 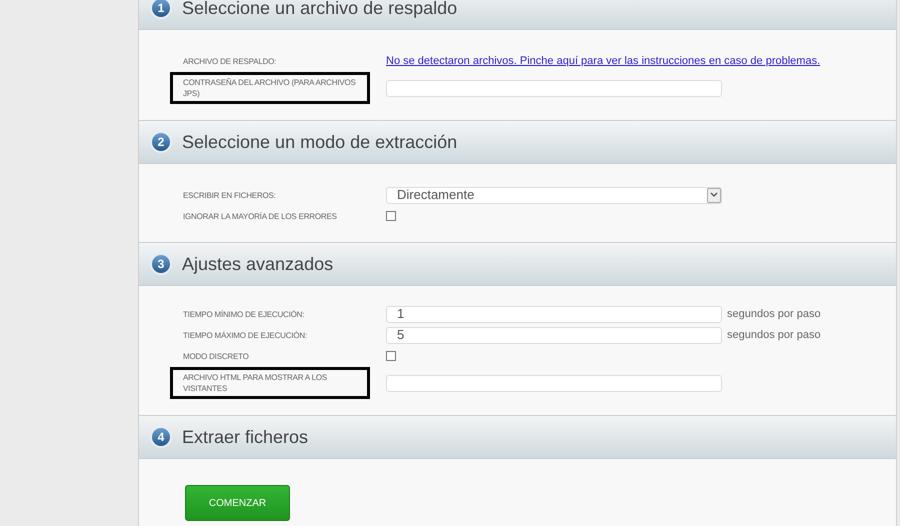 What do you see at coordinates (244, 314) in the screenshot?
I see `field-label: TIEMPO MÍNIMO DE EJECUCIÓN:` at bounding box center [244, 314].